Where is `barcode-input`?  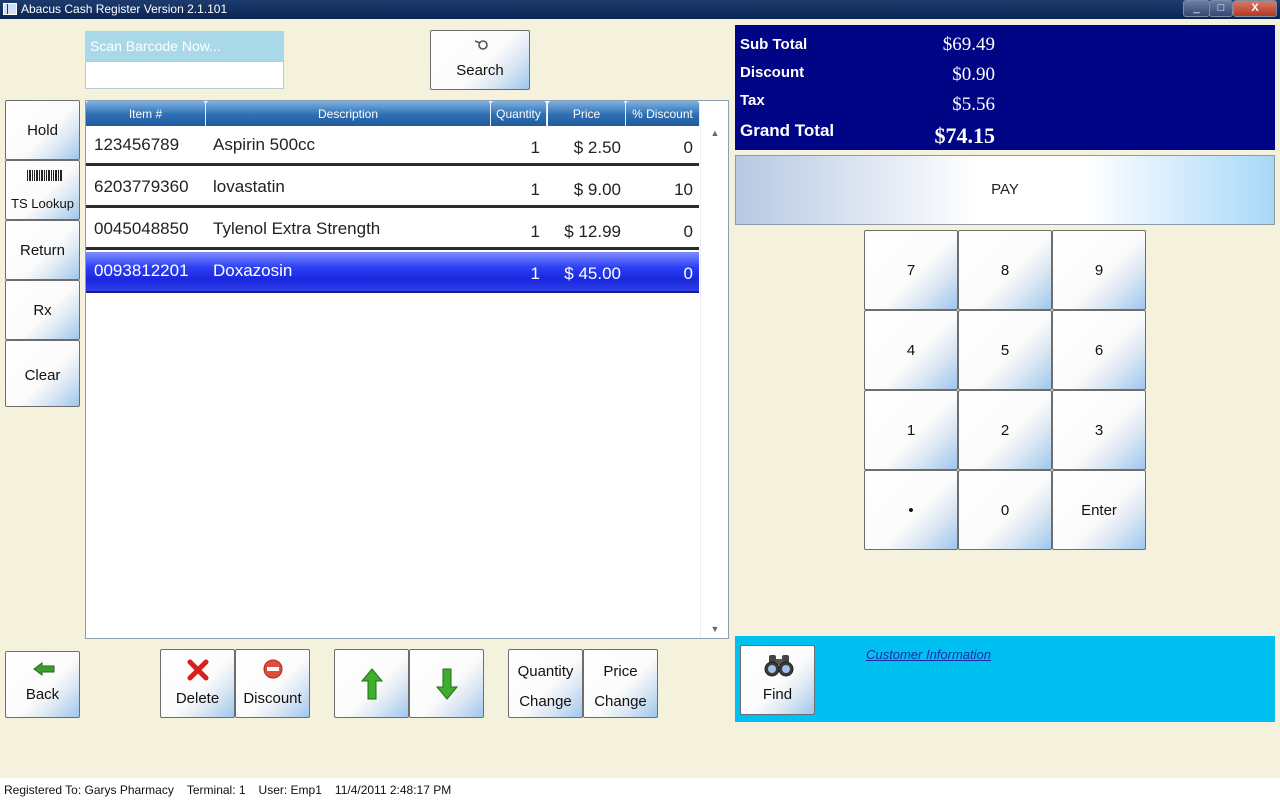
barcode-input is located at coordinates (184, 75).